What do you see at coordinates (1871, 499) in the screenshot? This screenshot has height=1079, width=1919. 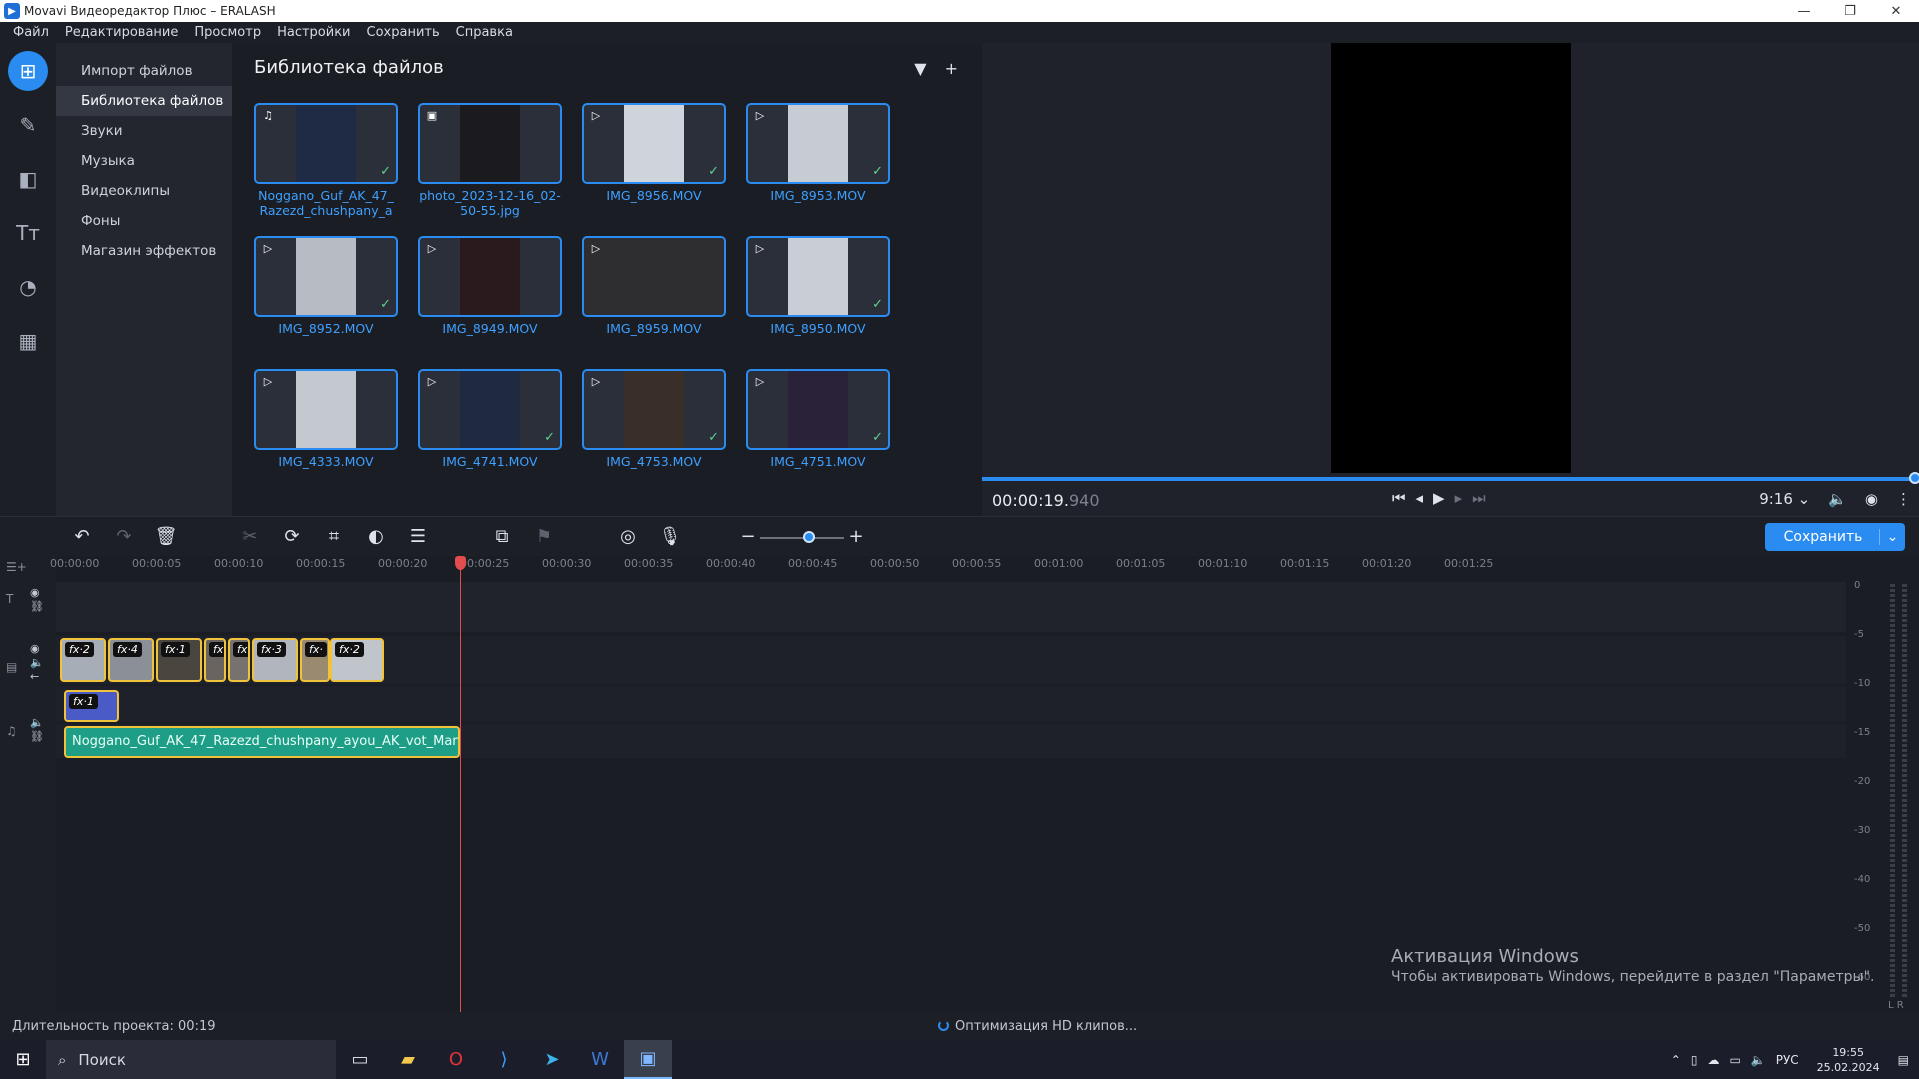 I see `snapshot-icon: ◉` at bounding box center [1871, 499].